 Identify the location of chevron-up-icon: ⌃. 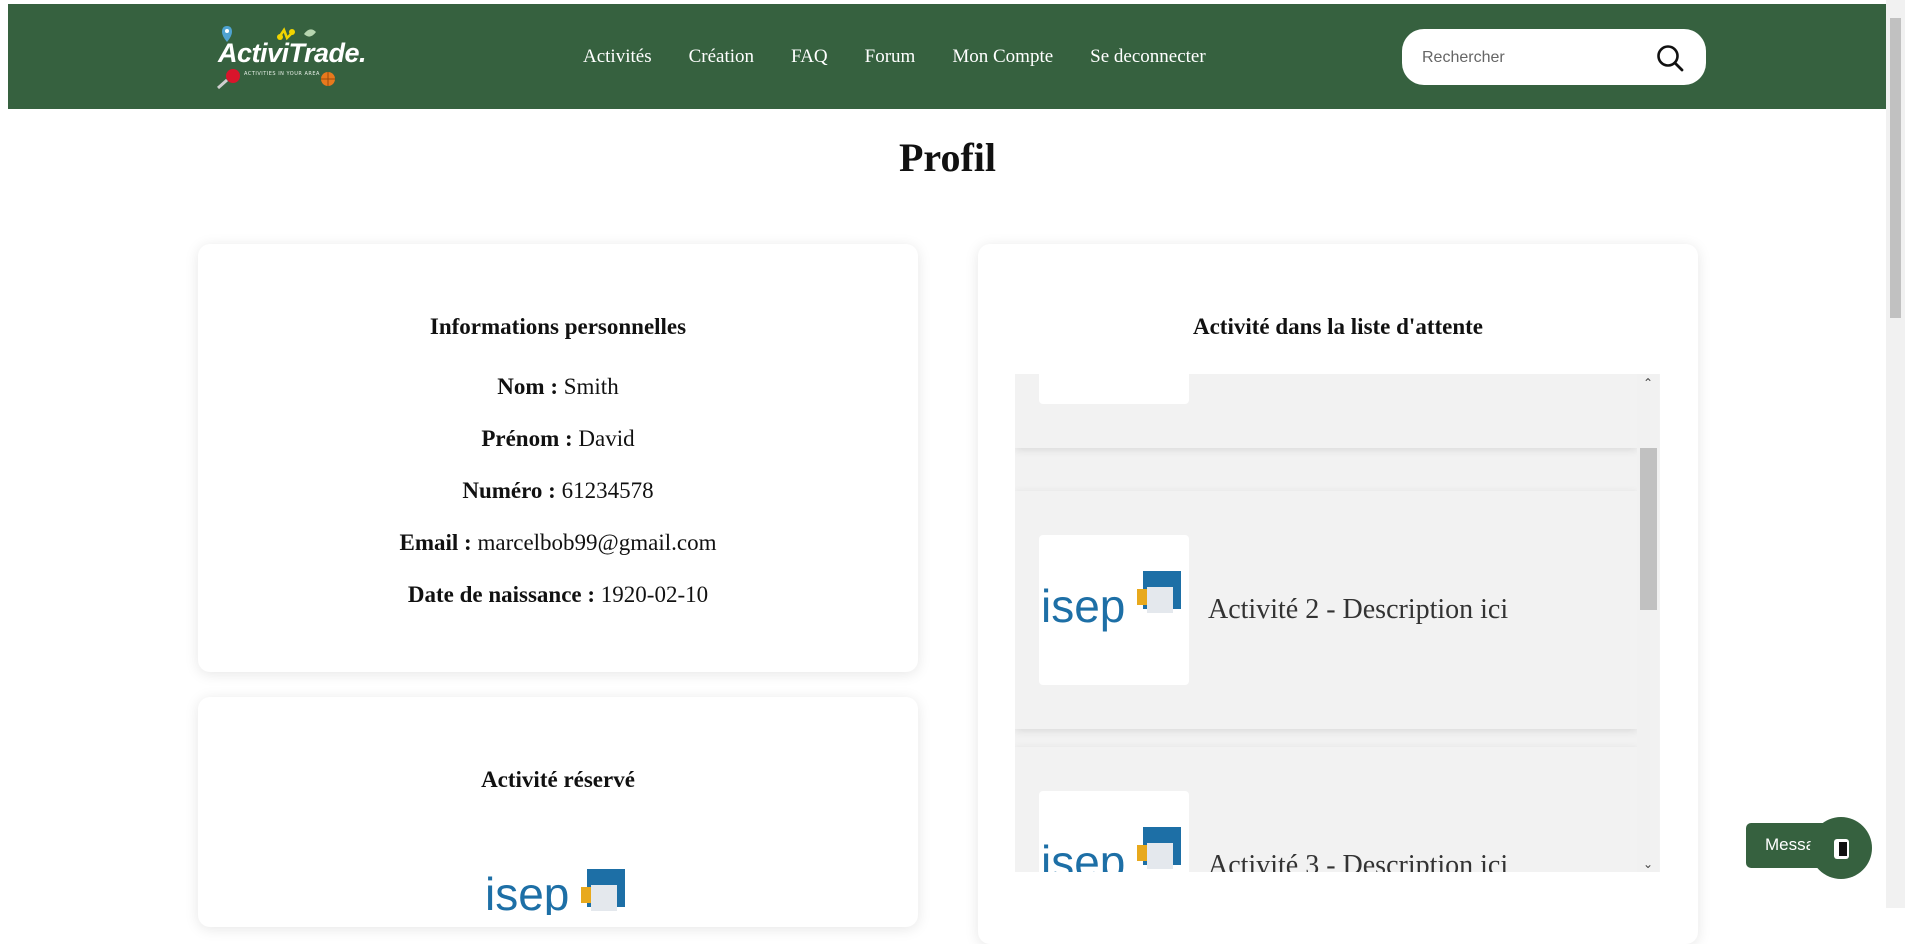
(1648, 383).